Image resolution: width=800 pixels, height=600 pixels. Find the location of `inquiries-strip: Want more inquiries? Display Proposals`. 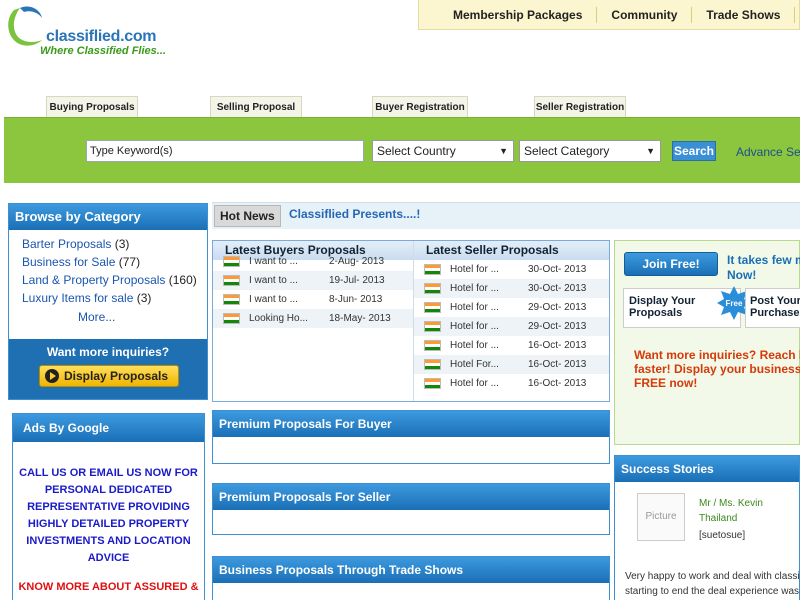

inquiries-strip: Want more inquiries? Display Proposals is located at coordinates (108, 369).